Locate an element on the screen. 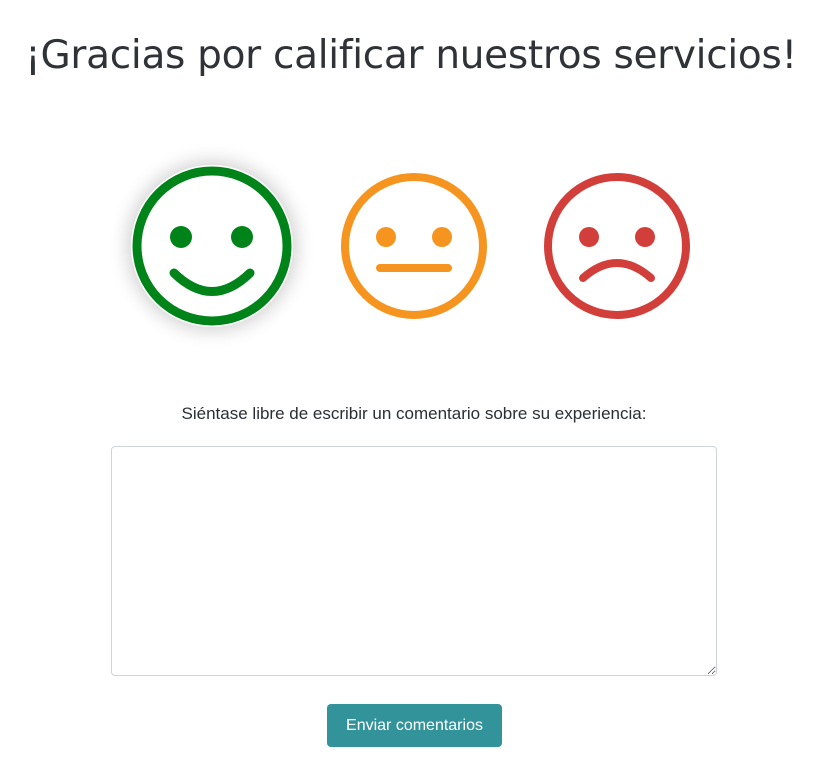 This screenshot has width=822, height=764. sad-face-icon is located at coordinates (617, 246).